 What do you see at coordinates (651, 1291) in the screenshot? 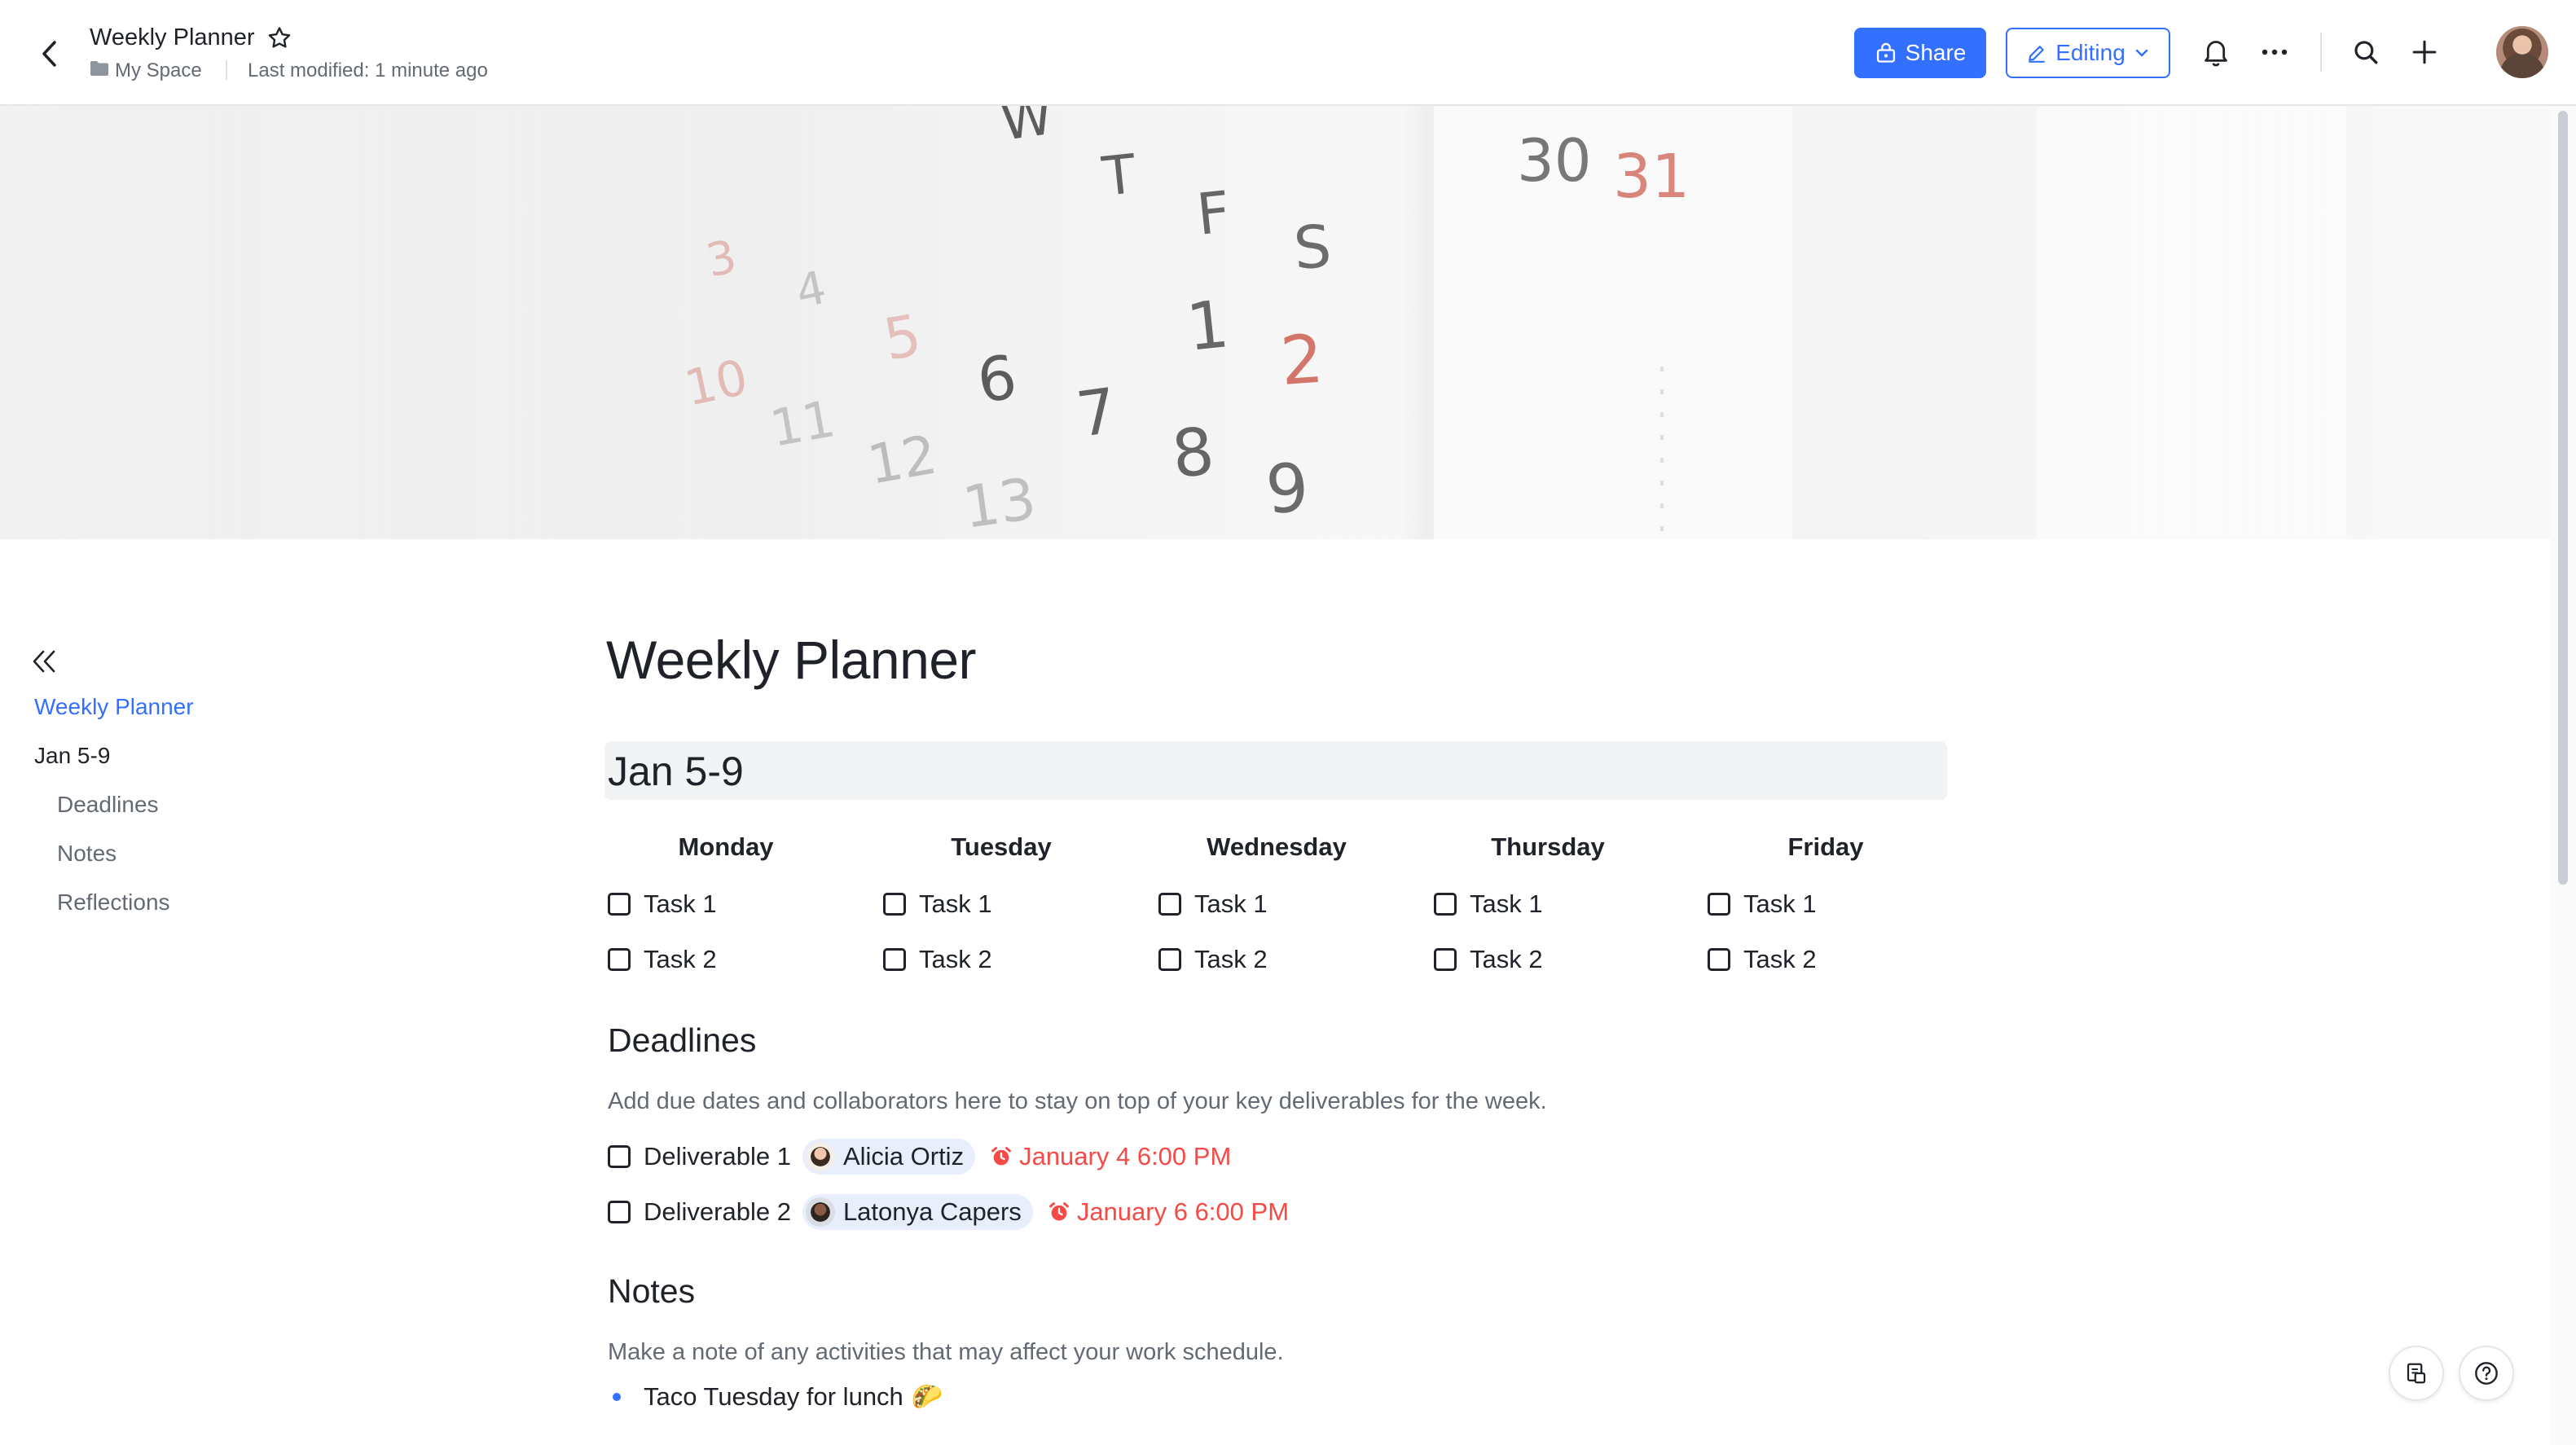
I see `notes-heading: Notes` at bounding box center [651, 1291].